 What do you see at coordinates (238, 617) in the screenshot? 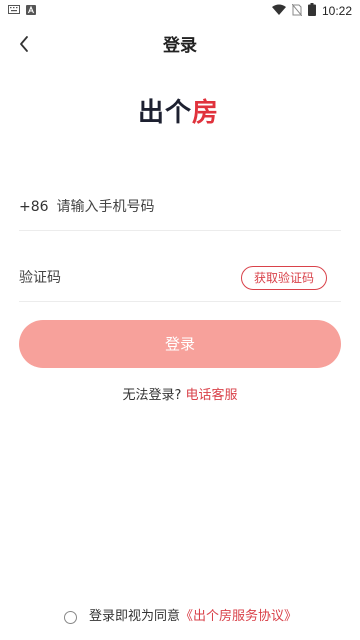
I see `service-agreement-link: 《出个房服务协议》` at bounding box center [238, 617].